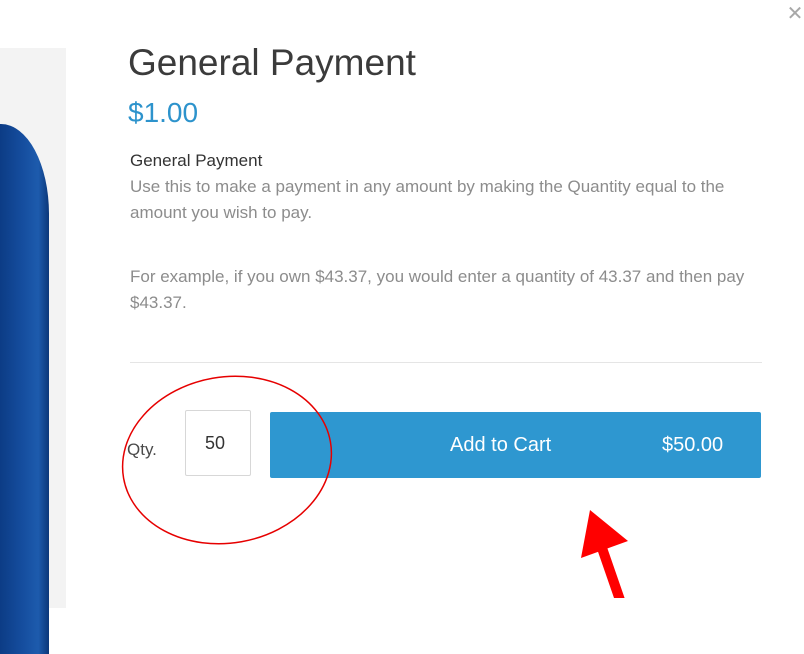  I want to click on product-title: General Payment, so click(272, 62).